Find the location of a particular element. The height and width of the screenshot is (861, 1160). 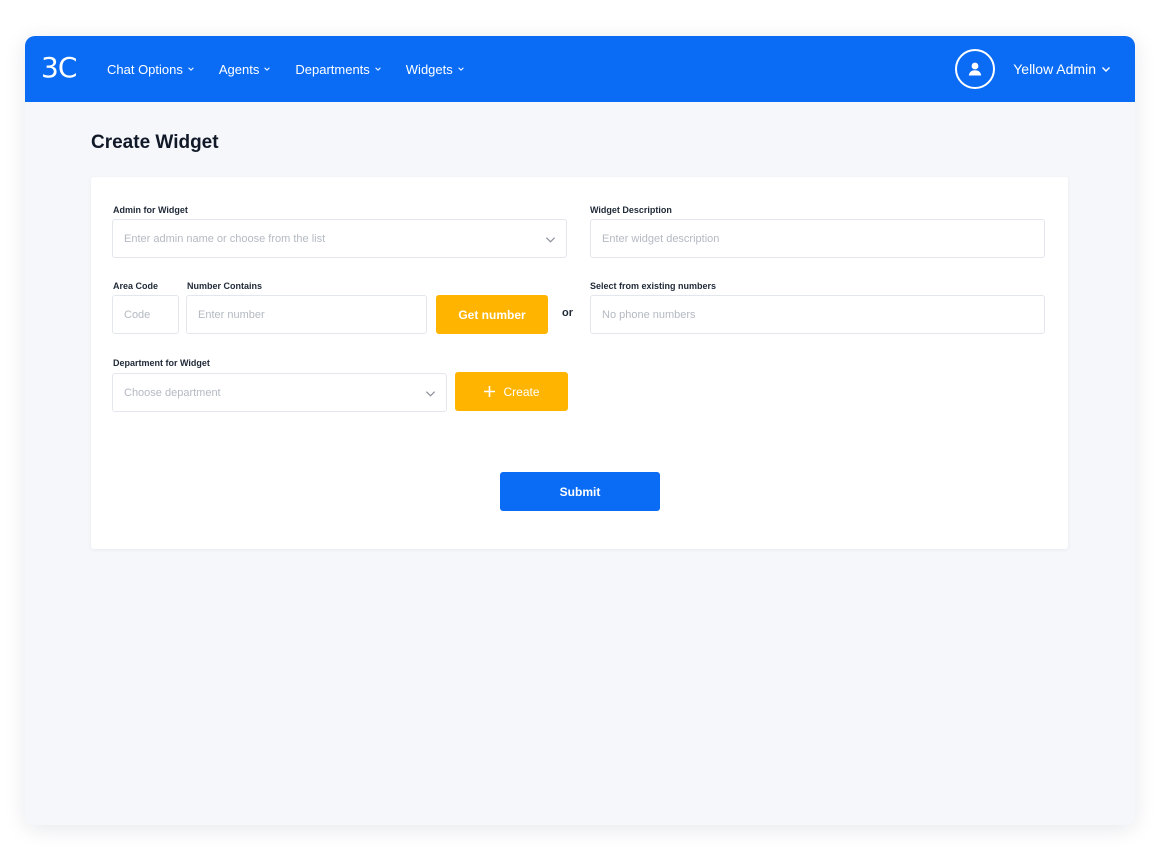

area-code-field is located at coordinates (145, 314).